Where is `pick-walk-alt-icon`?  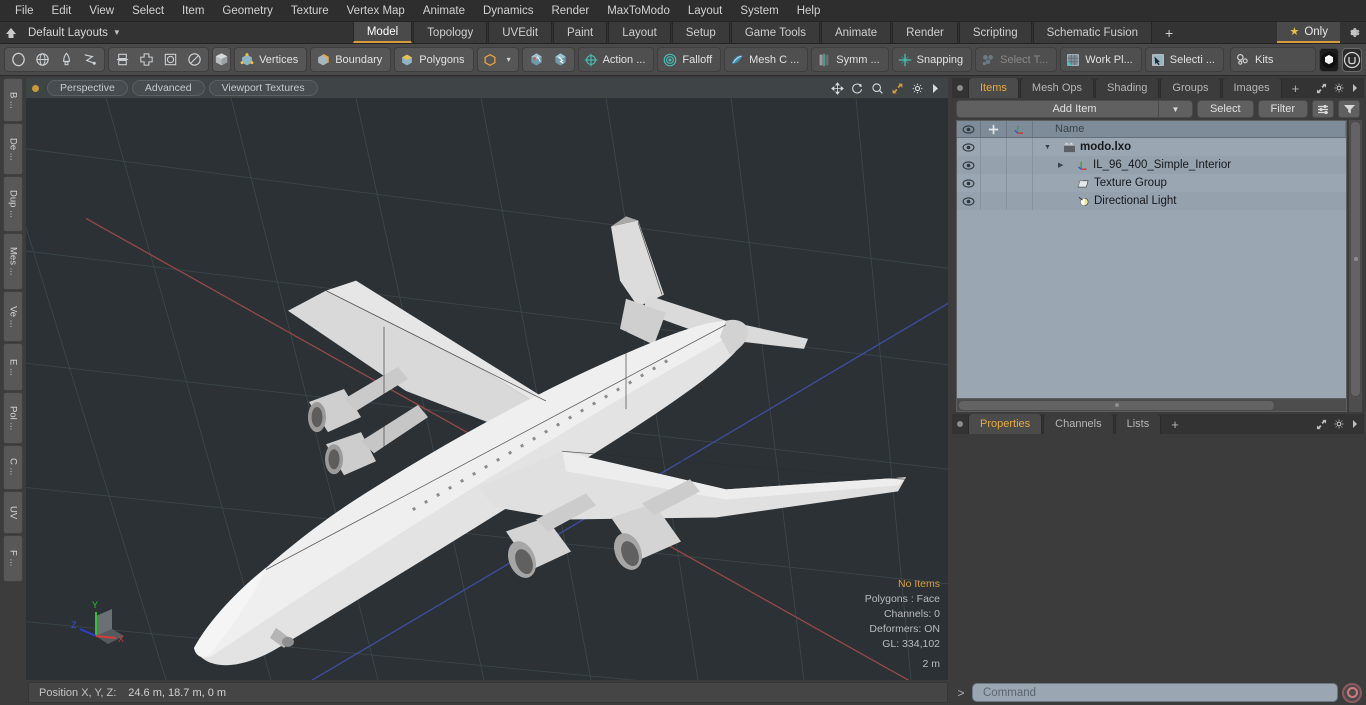
pick-walk-alt-icon is located at coordinates (560, 60).